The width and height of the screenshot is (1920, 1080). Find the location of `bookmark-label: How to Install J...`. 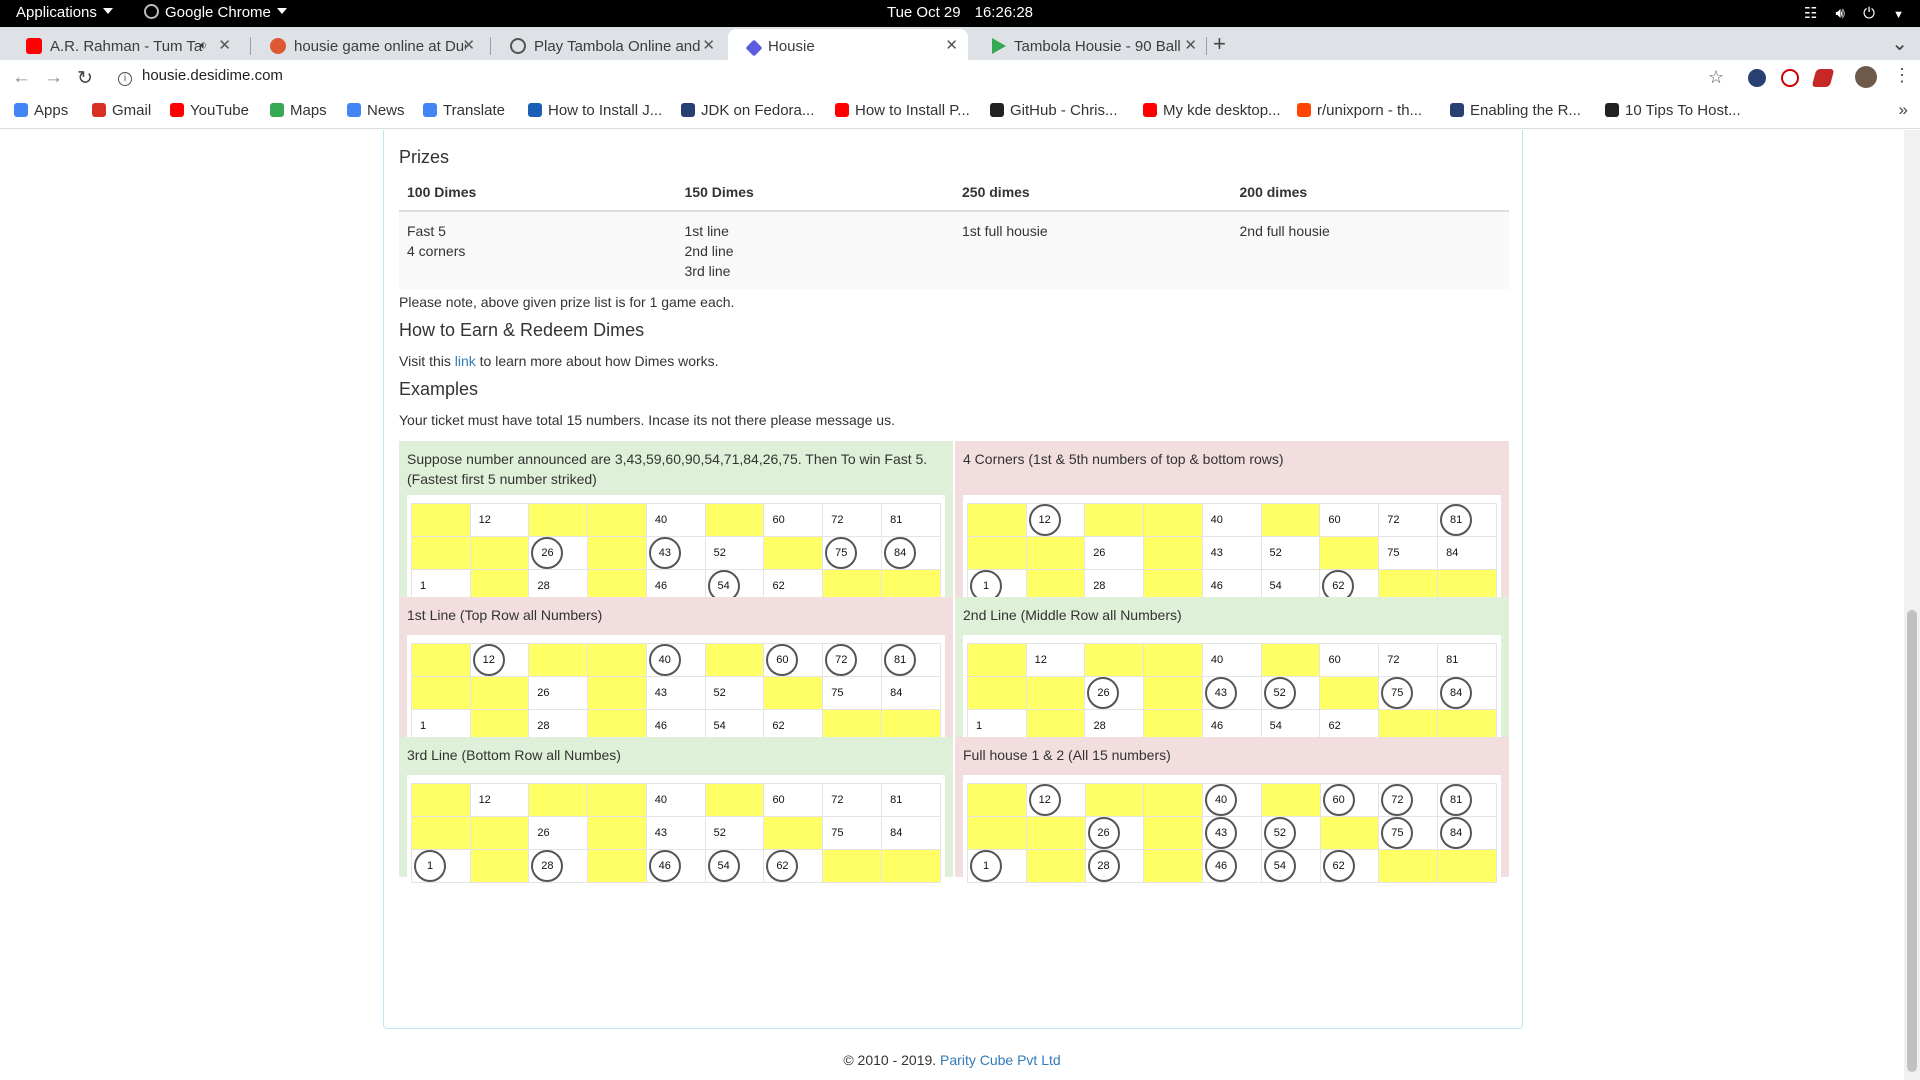

bookmark-label: How to Install J... is located at coordinates (605, 110).